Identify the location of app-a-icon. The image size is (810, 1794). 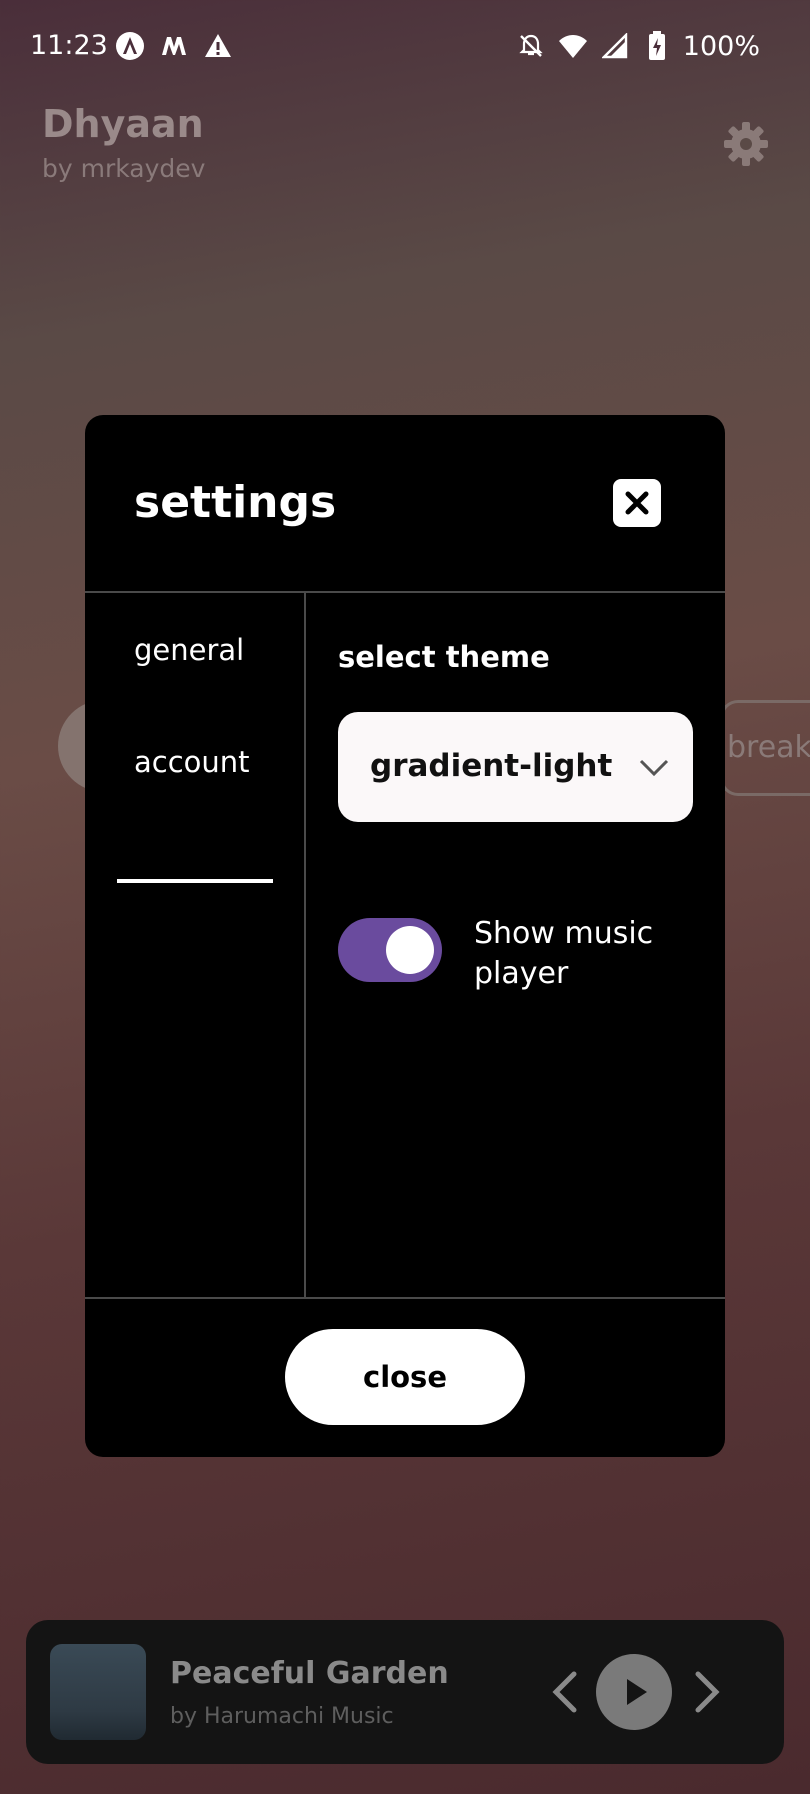
(130, 46).